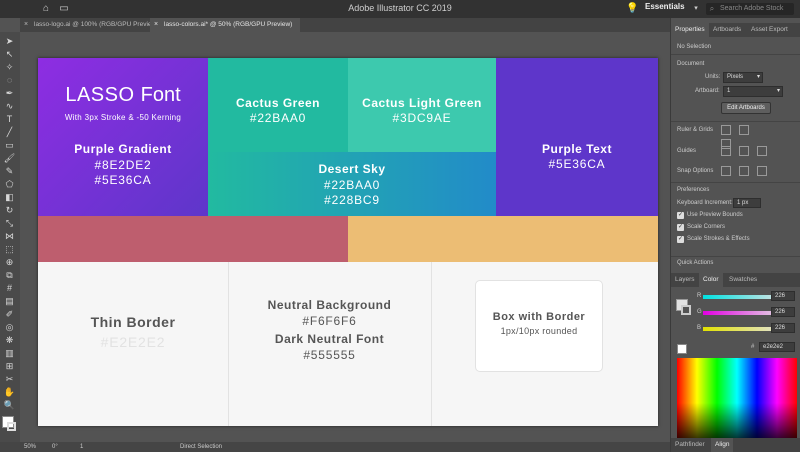  Describe the element at coordinates (744, 151) in the screenshot. I see `guides-lock-icon` at that location.